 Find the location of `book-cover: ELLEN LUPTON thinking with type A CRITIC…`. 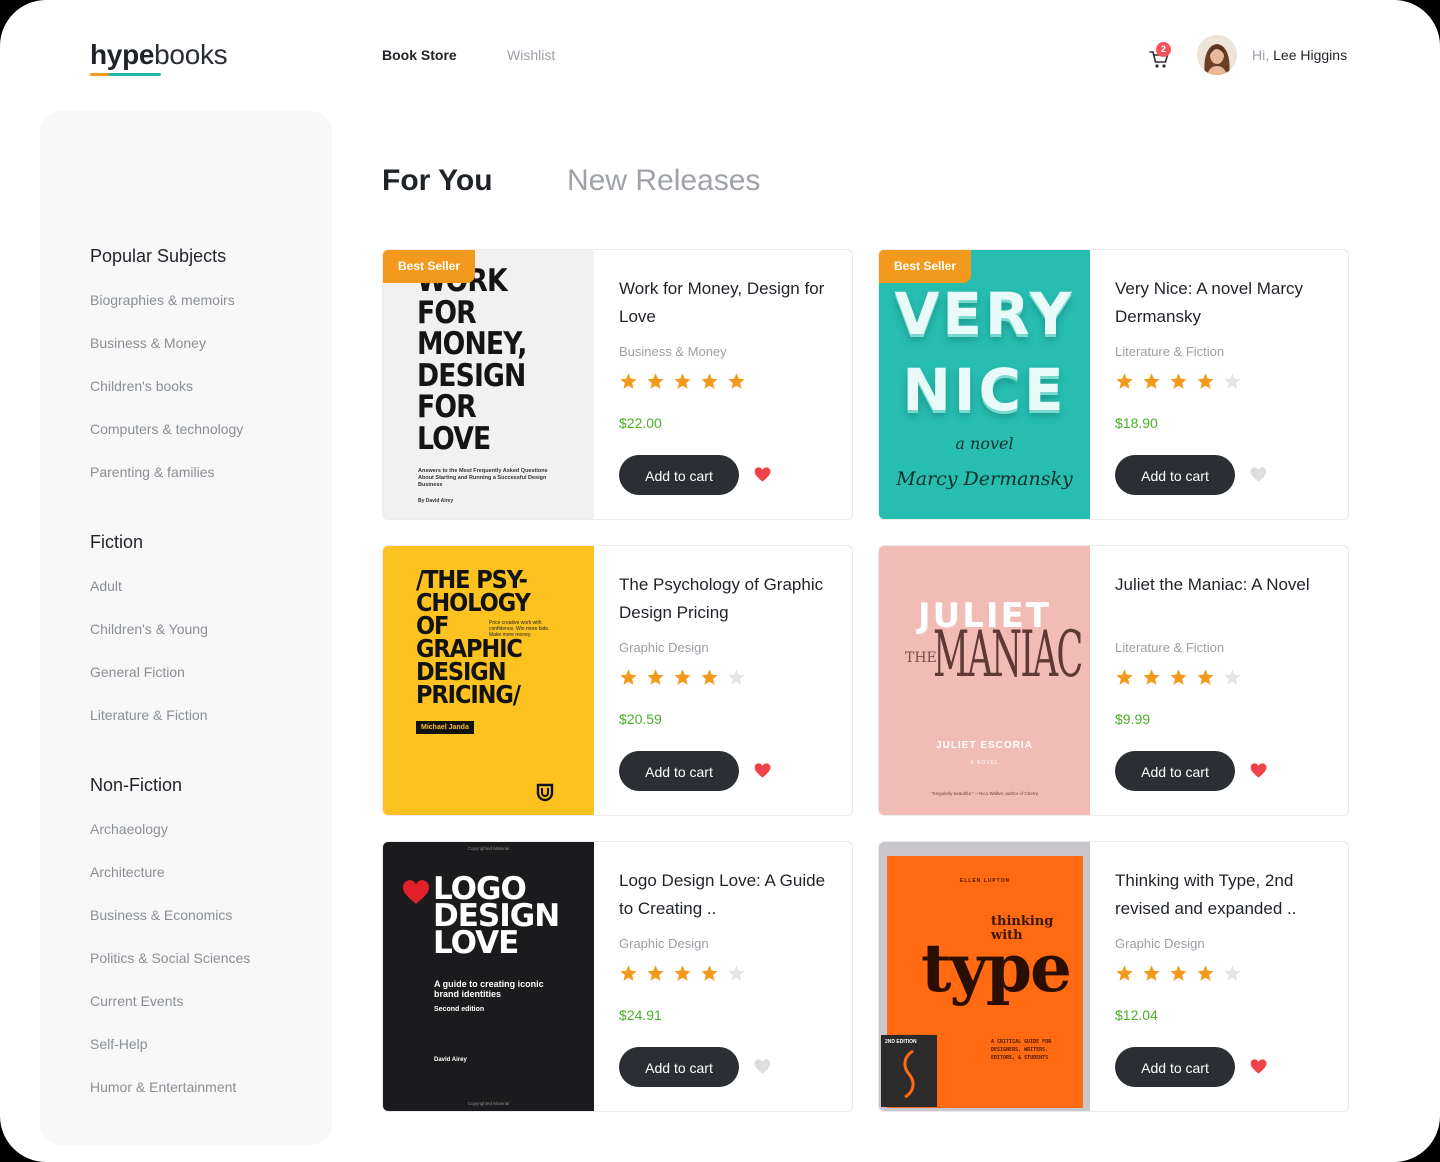

book-cover: ELLEN LUPTON thinking with type A CRITIC… is located at coordinates (984, 976).